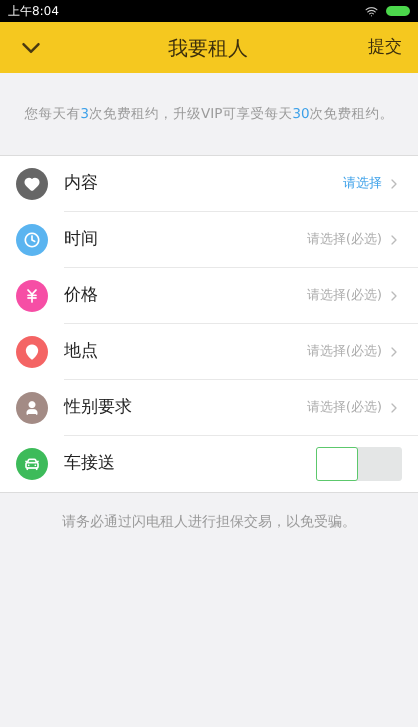  What do you see at coordinates (33, 11) in the screenshot?
I see `status-time: 上午8:04` at bounding box center [33, 11].